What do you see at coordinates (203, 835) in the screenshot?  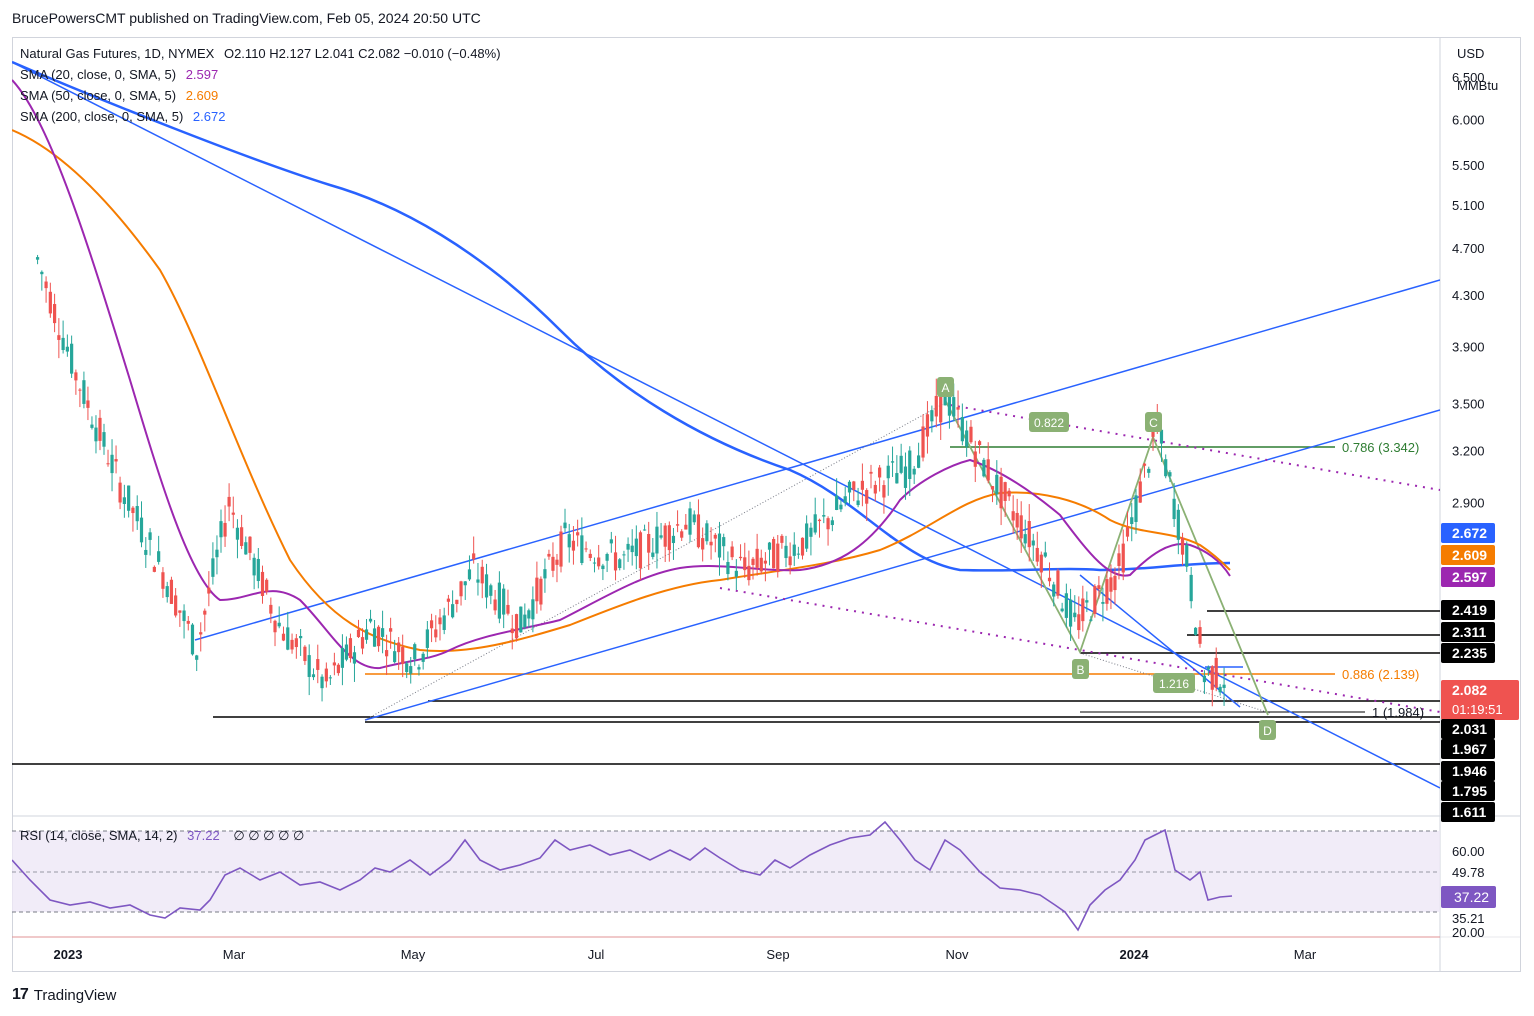 I see `rsi-value: 37.22` at bounding box center [203, 835].